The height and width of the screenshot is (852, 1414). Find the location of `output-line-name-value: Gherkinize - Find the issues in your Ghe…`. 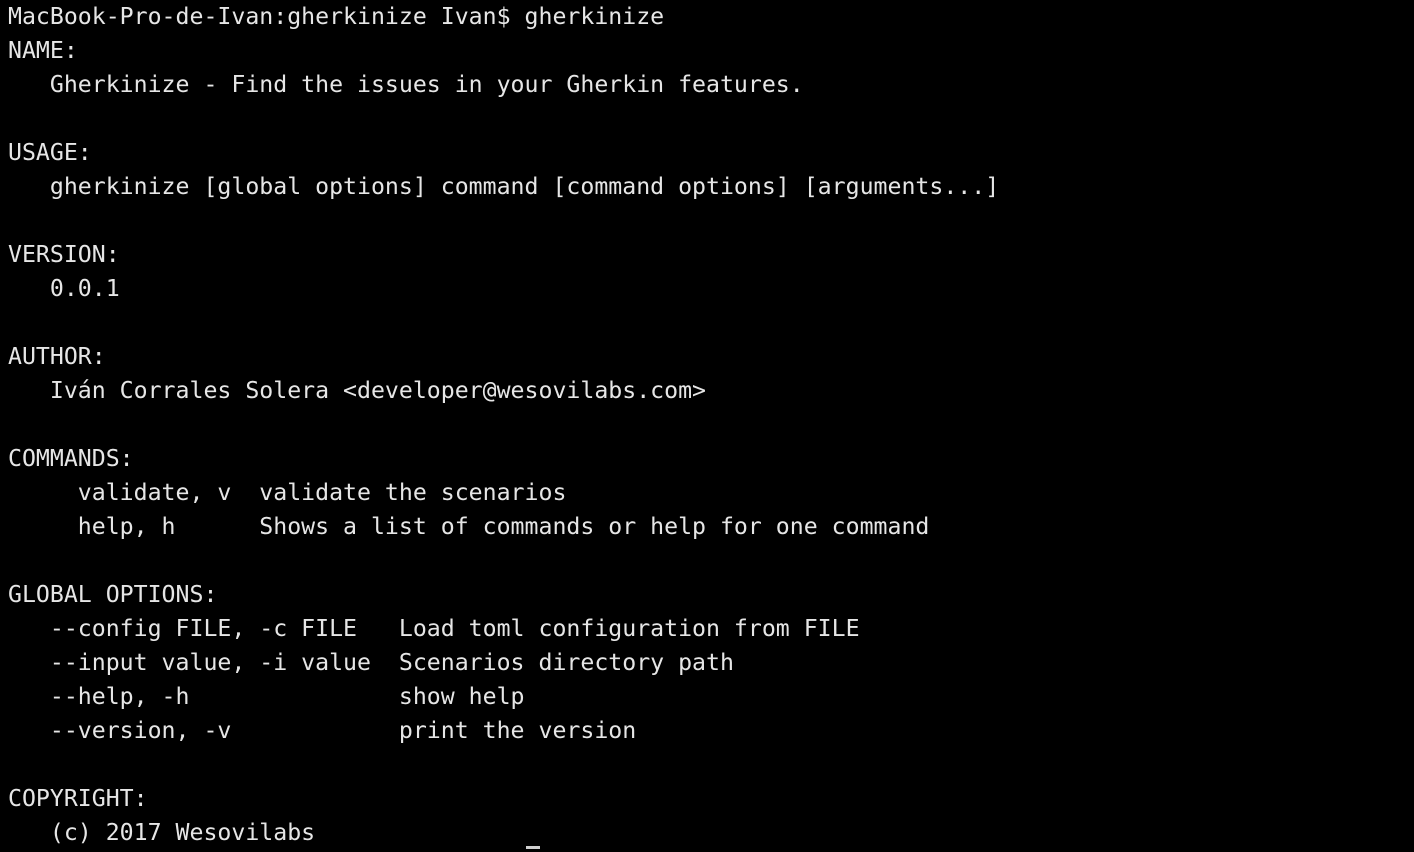

output-line-name-value: Gherkinize - Find the issues in your Ghe… is located at coordinates (406, 84).